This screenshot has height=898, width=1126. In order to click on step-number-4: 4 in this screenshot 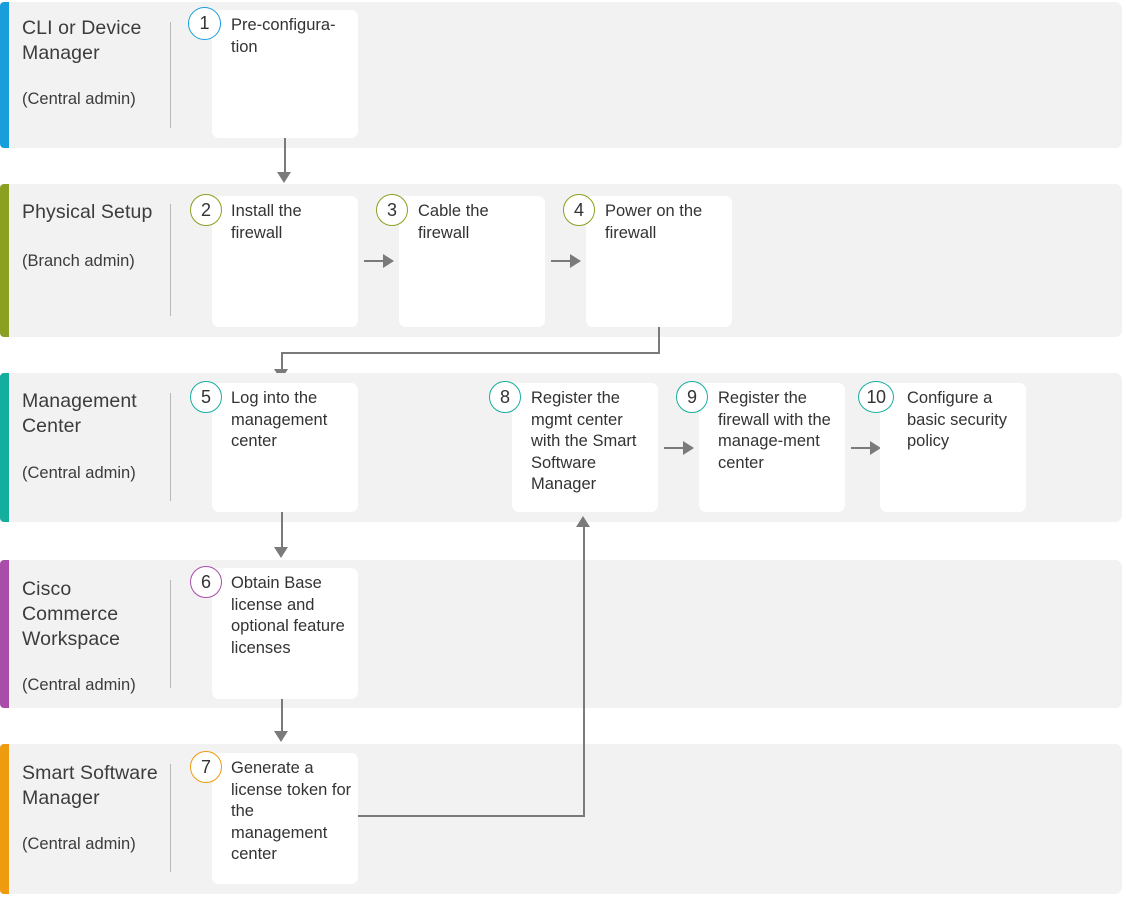, I will do `click(579, 210)`.